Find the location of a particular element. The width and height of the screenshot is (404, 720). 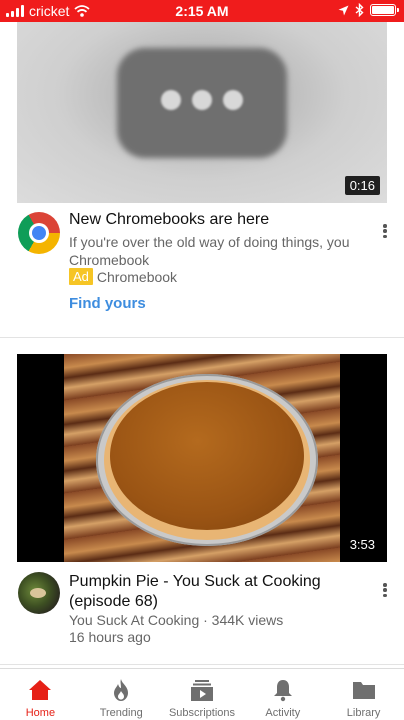

nav-home: Home is located at coordinates (40, 694).